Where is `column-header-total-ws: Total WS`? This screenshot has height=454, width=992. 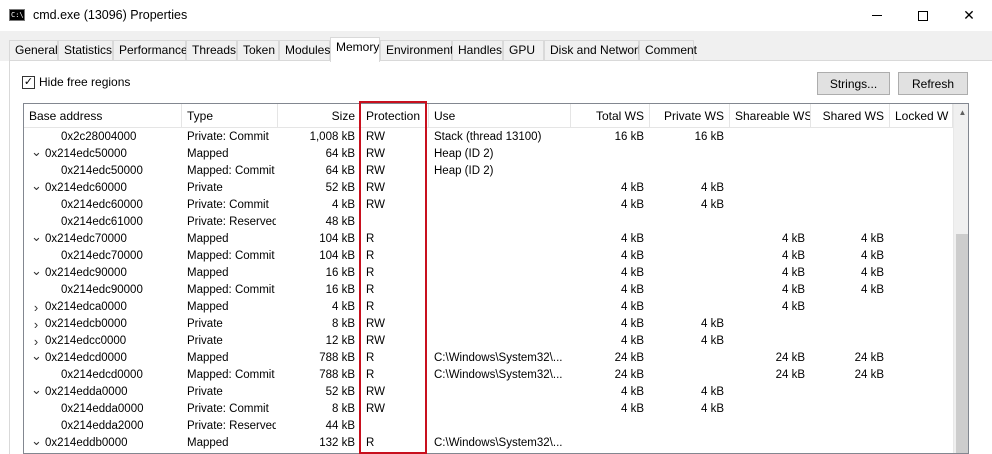
column-header-total-ws: Total WS is located at coordinates (610, 116).